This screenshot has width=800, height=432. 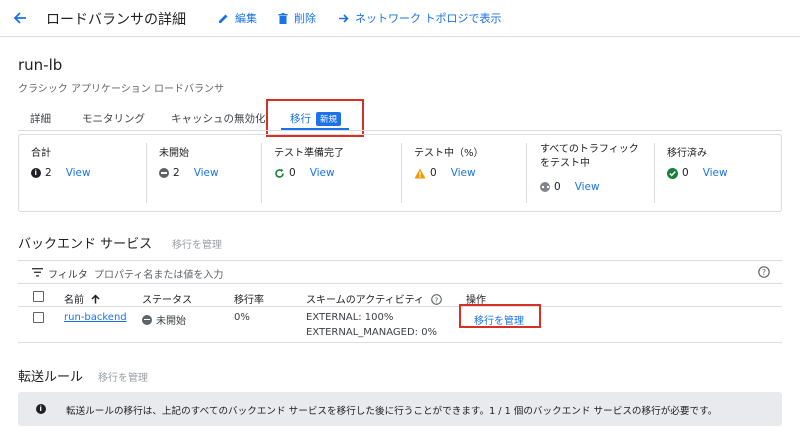 I want to click on summary-testing-label: テスト中（%）, so click(x=449, y=153).